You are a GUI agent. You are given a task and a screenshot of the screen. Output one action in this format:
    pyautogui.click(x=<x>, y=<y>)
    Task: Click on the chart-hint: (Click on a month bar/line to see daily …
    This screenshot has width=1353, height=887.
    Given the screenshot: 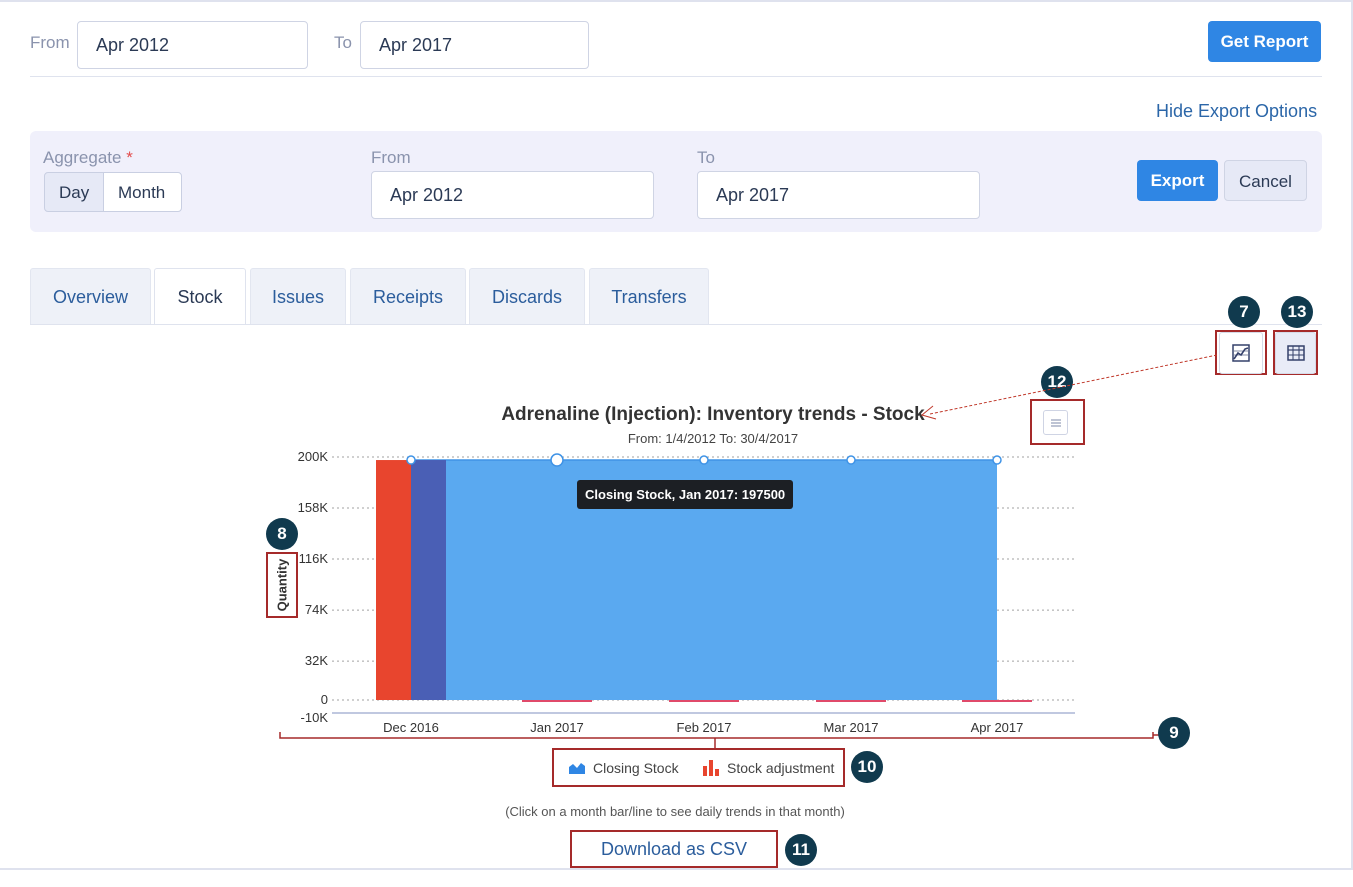 What is the action you would take?
    pyautogui.click(x=675, y=811)
    